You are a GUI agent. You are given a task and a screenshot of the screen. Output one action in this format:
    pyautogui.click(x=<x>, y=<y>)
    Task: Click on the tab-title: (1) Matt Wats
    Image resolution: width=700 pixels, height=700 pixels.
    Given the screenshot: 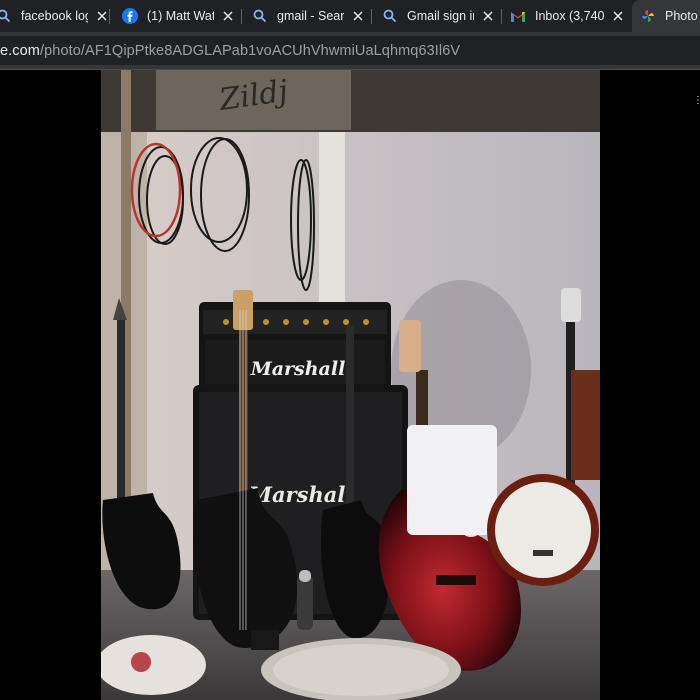 What is the action you would take?
    pyautogui.click(x=180, y=16)
    